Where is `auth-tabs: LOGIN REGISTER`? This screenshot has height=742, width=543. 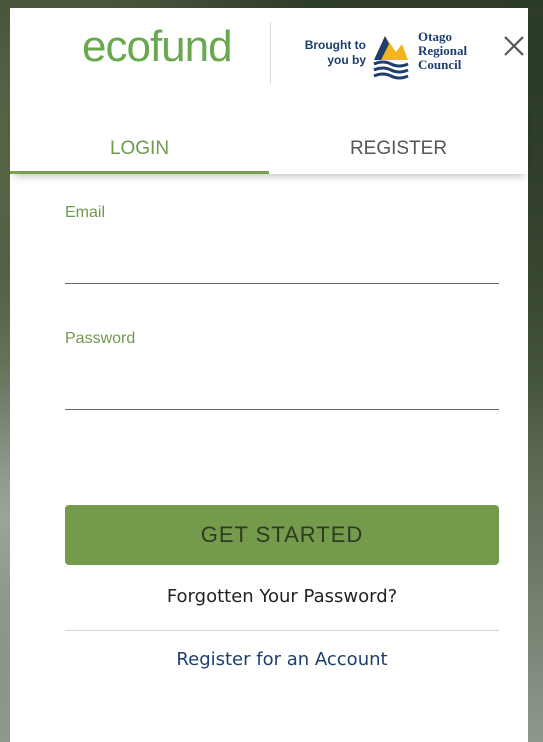
auth-tabs: LOGIN REGISTER is located at coordinates (269, 139).